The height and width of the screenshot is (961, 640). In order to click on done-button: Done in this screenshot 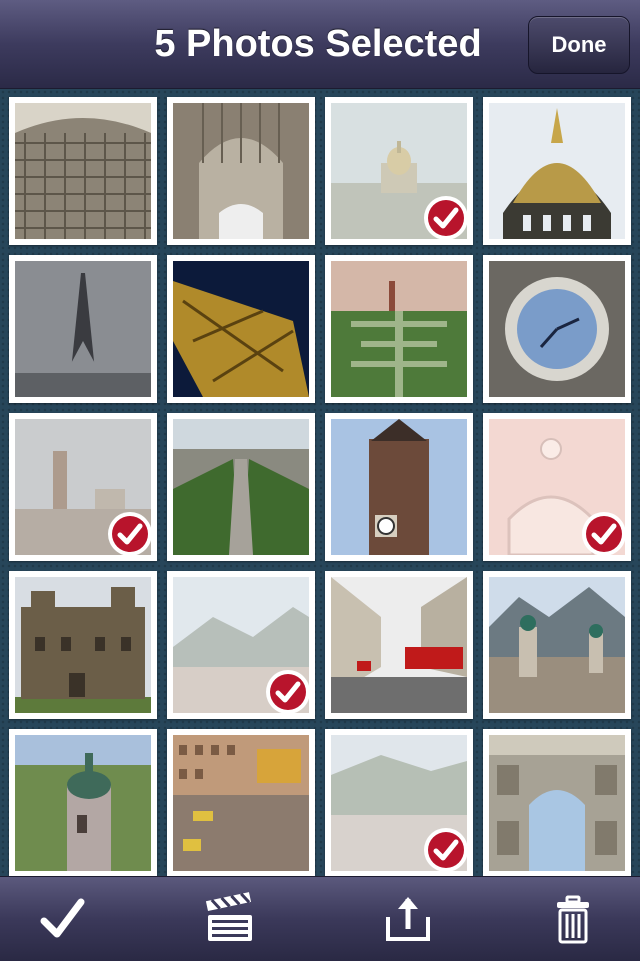, I will do `click(579, 45)`.